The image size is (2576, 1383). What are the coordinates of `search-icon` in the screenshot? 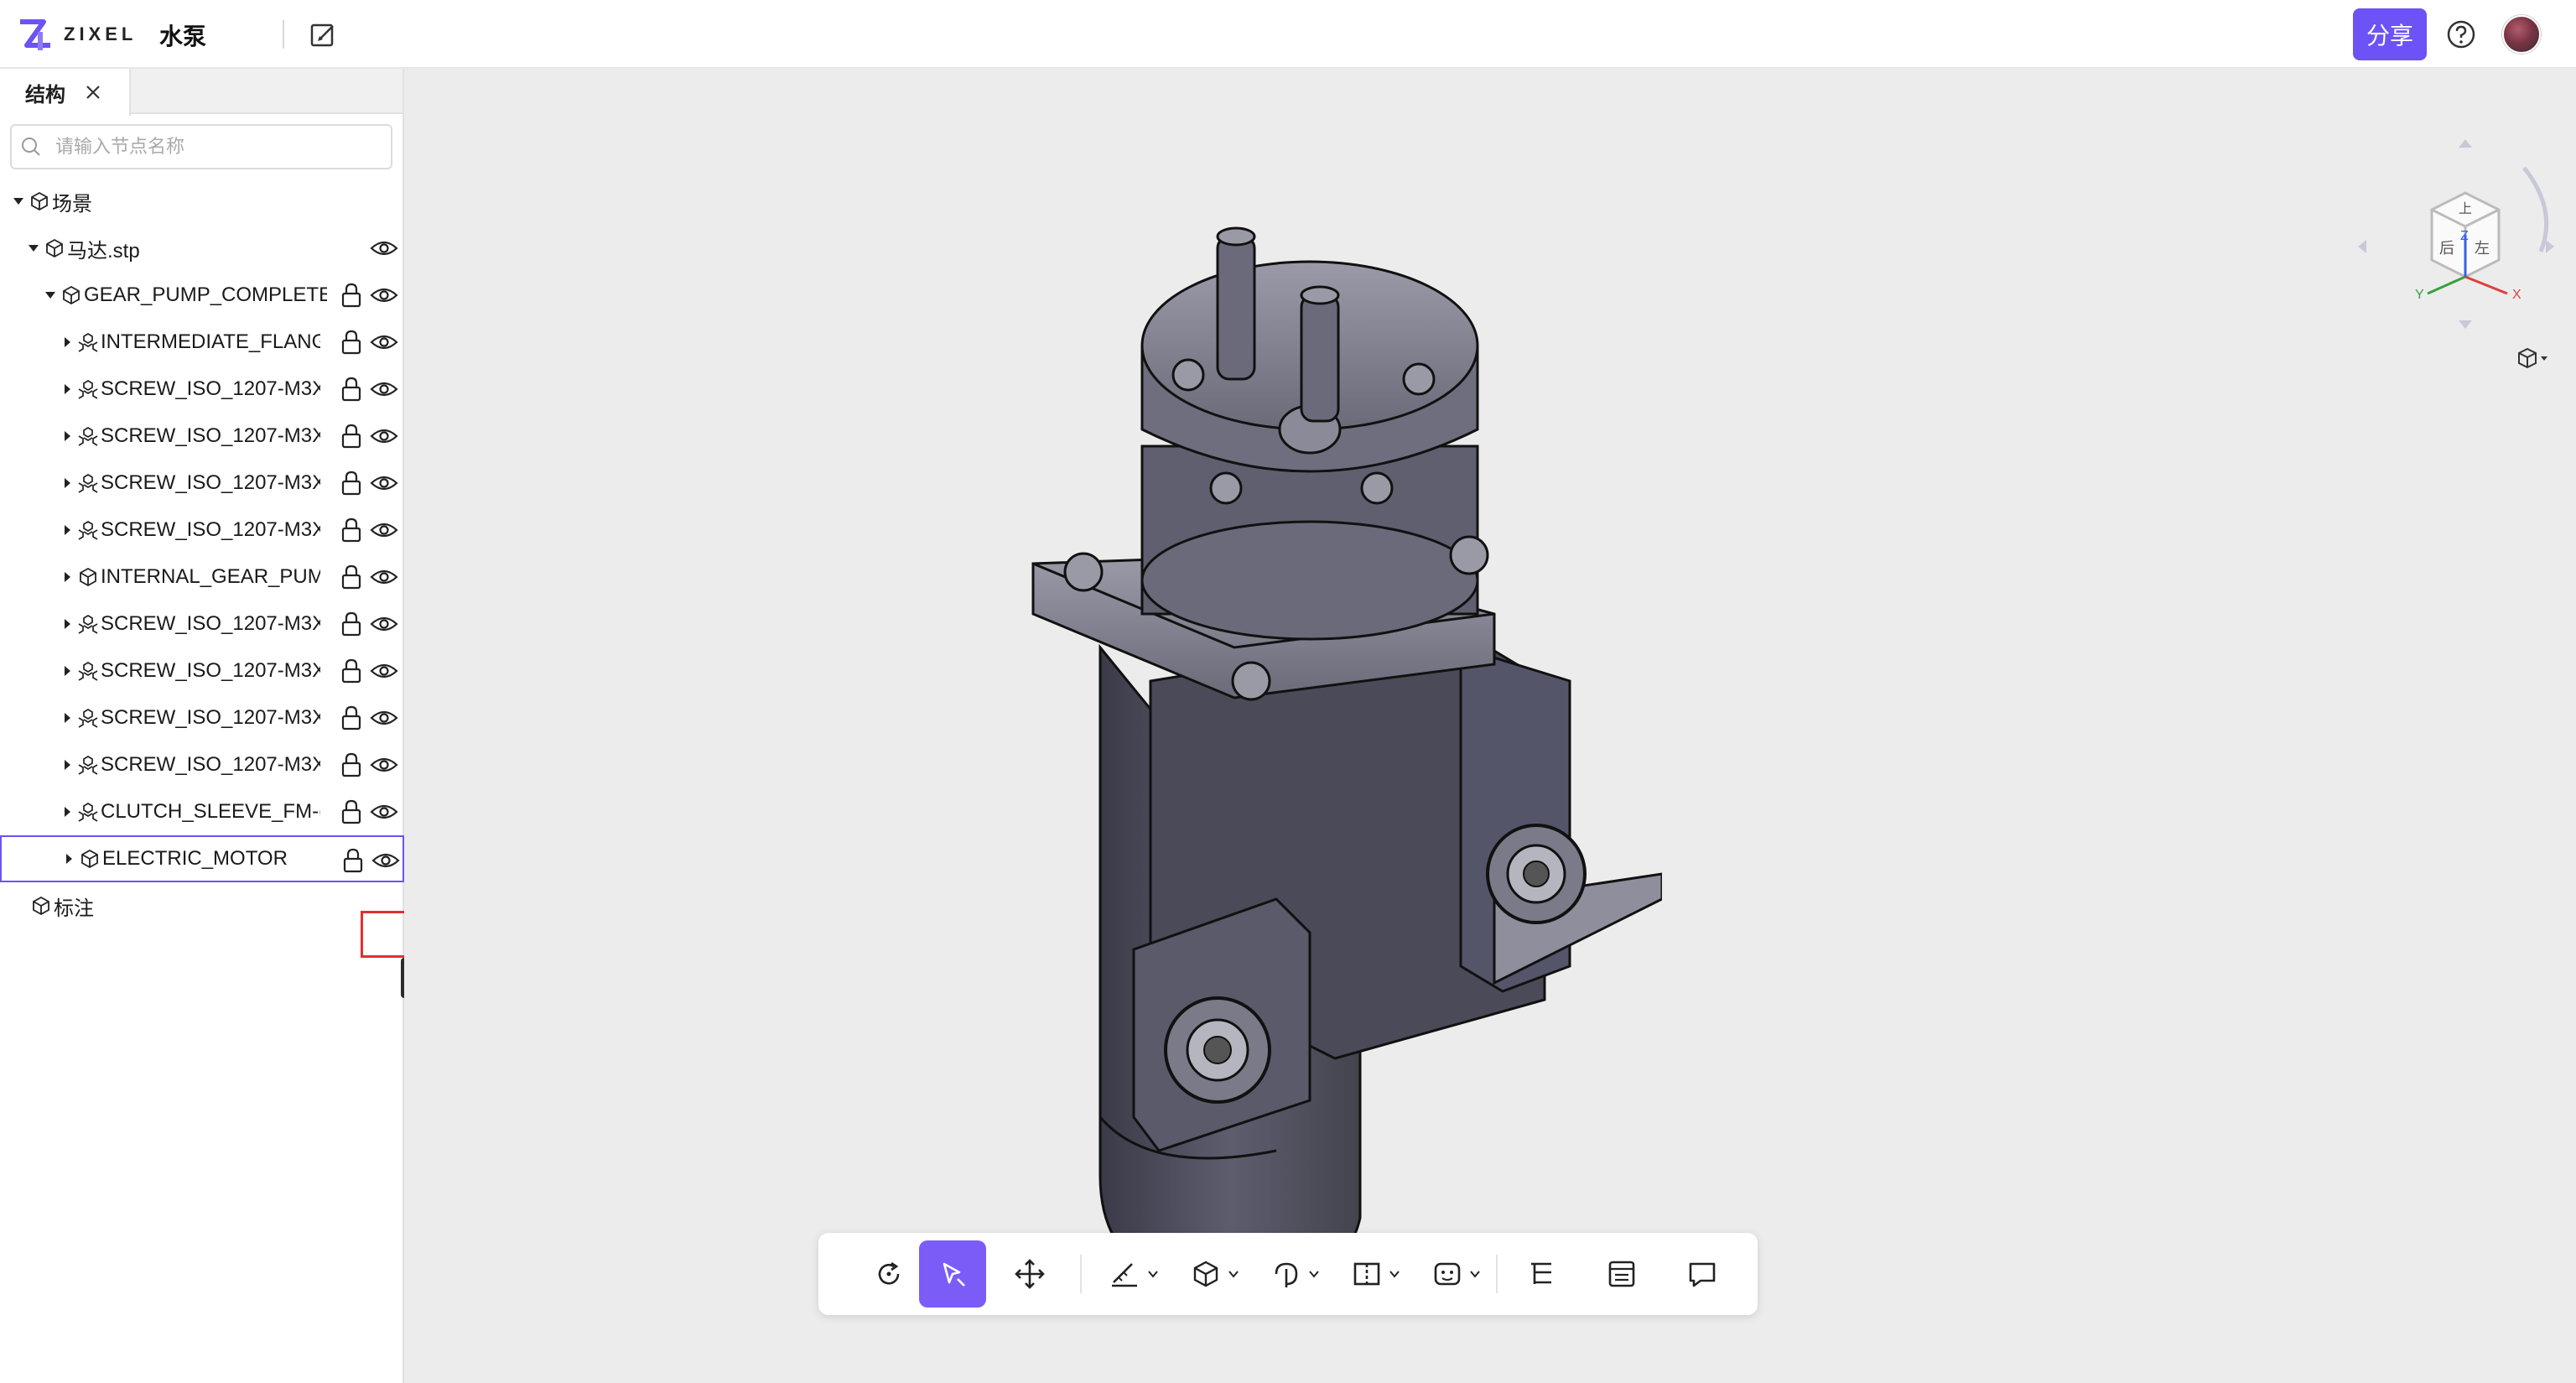 It's located at (31, 146).